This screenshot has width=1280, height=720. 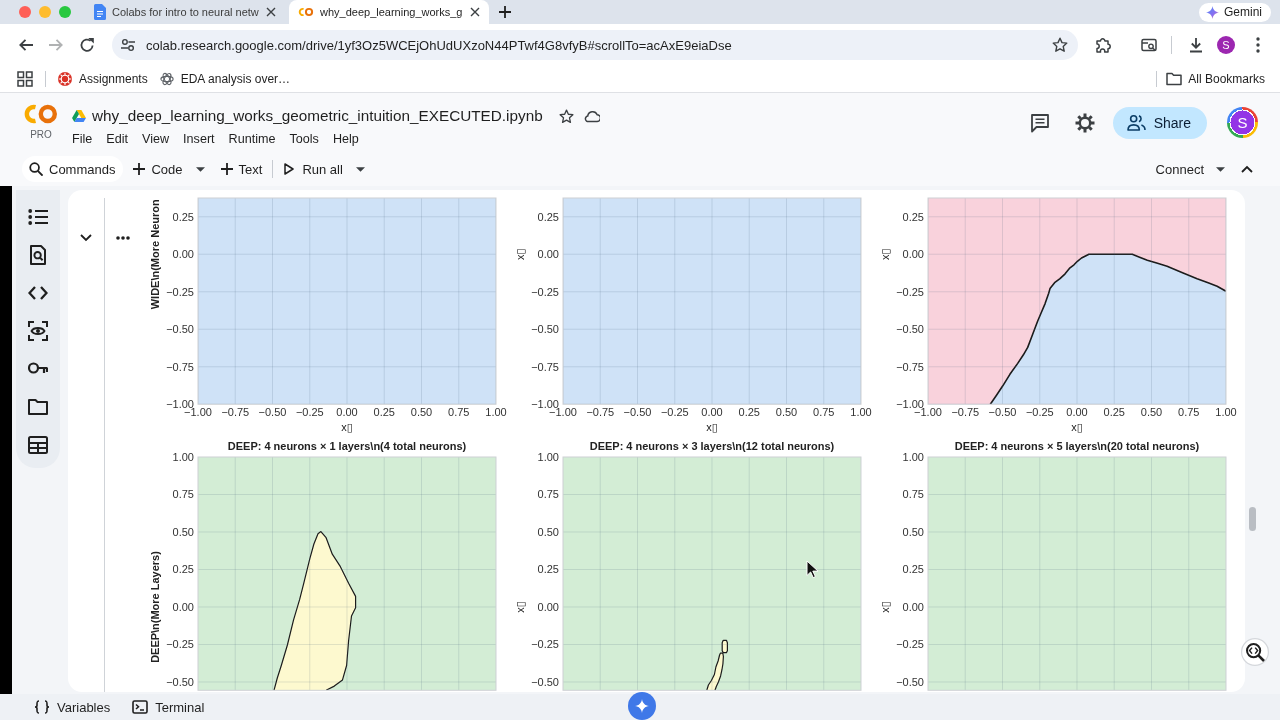 I want to click on profile-avatar: S, so click(x=1226, y=45).